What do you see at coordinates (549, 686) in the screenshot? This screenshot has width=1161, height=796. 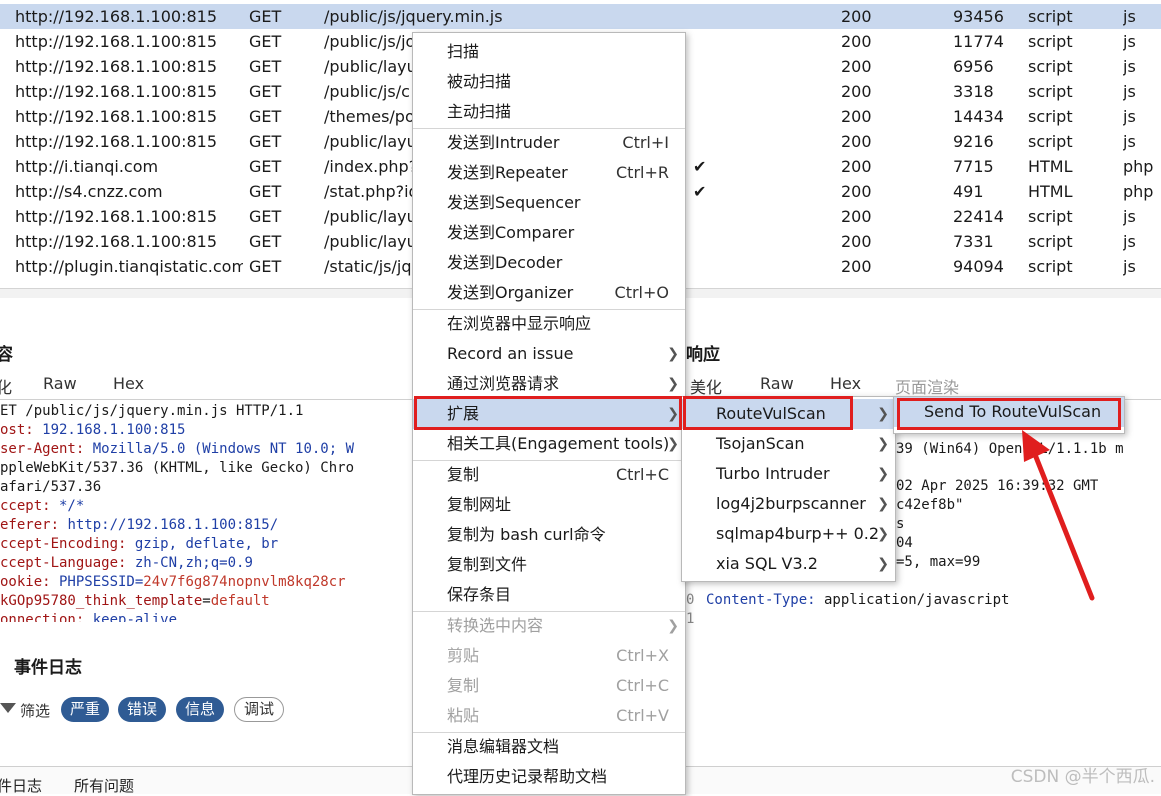 I see `context-menu-item-21: 复制 Ctrl+C` at bounding box center [549, 686].